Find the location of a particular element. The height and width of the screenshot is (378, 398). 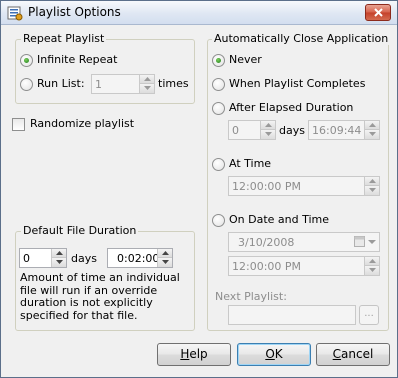

date-value: 3/10/2008 is located at coordinates (266, 242).